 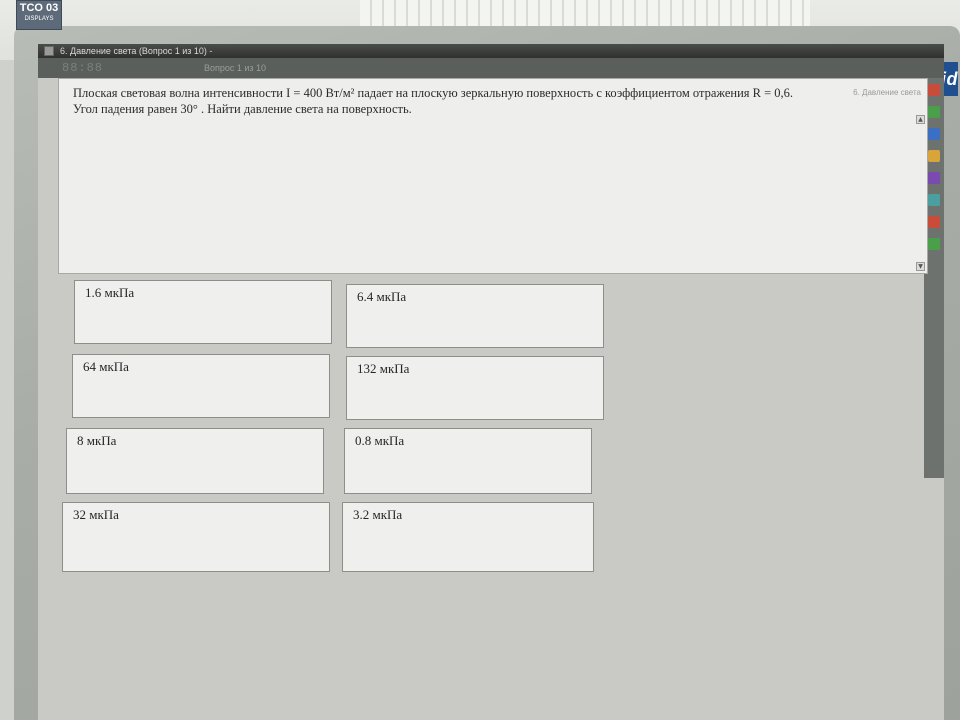 What do you see at coordinates (195, 461) in the screenshot?
I see `answer-option: 8 мкПа` at bounding box center [195, 461].